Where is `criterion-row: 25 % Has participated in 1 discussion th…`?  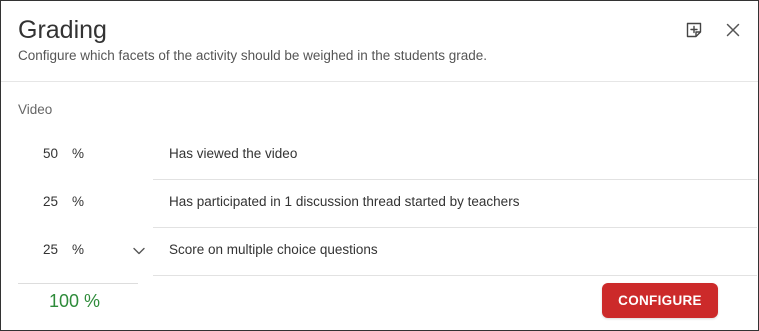 criterion-row: 25 % Has participated in 1 discussion th… is located at coordinates (387, 203).